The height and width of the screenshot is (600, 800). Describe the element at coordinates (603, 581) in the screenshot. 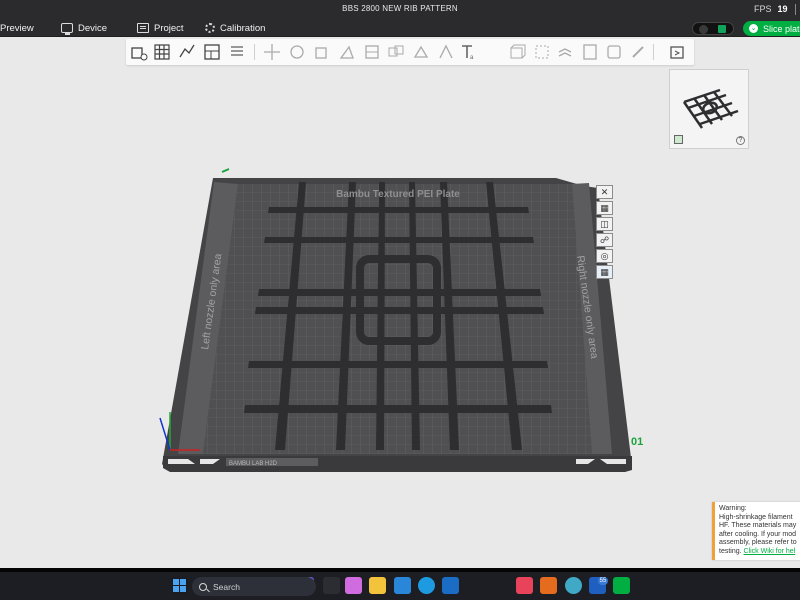

I see `notification-badge: 55` at that location.